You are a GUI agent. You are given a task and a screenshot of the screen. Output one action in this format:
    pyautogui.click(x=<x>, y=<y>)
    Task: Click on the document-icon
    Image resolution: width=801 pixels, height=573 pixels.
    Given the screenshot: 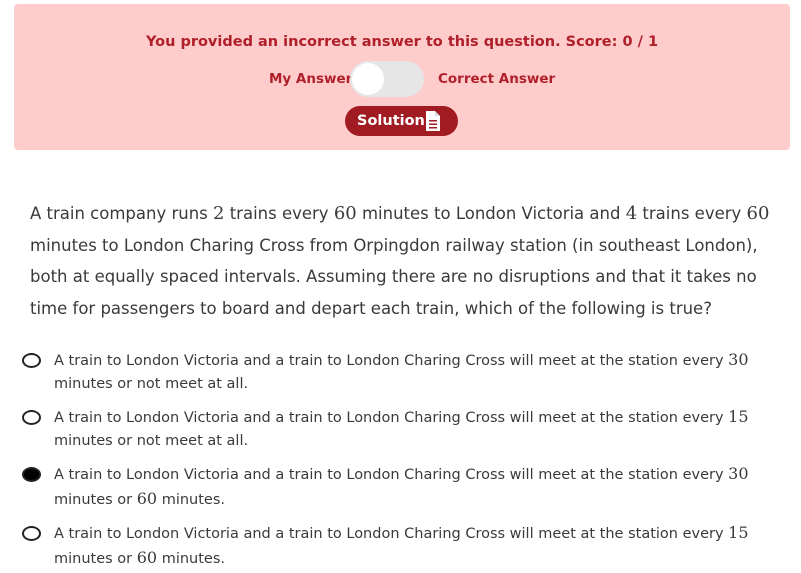 What is the action you would take?
    pyautogui.click(x=433, y=121)
    